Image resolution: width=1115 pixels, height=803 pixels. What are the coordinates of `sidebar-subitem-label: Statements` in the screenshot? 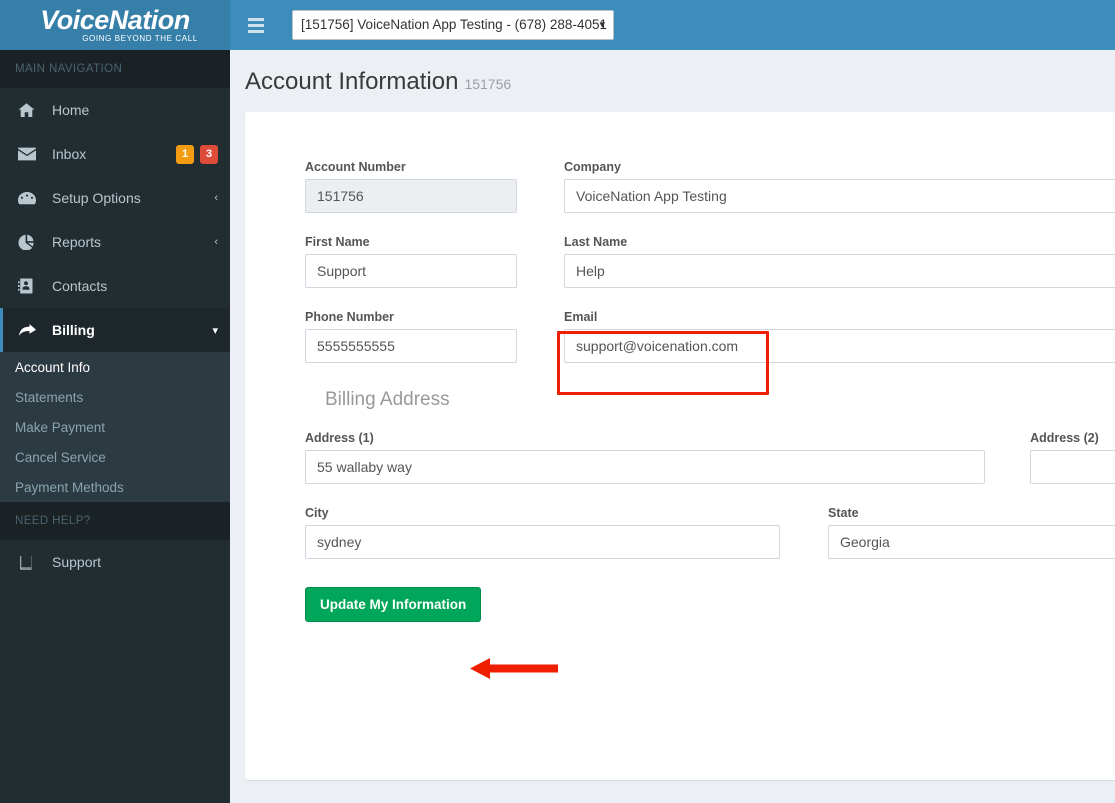 It's located at (49, 397).